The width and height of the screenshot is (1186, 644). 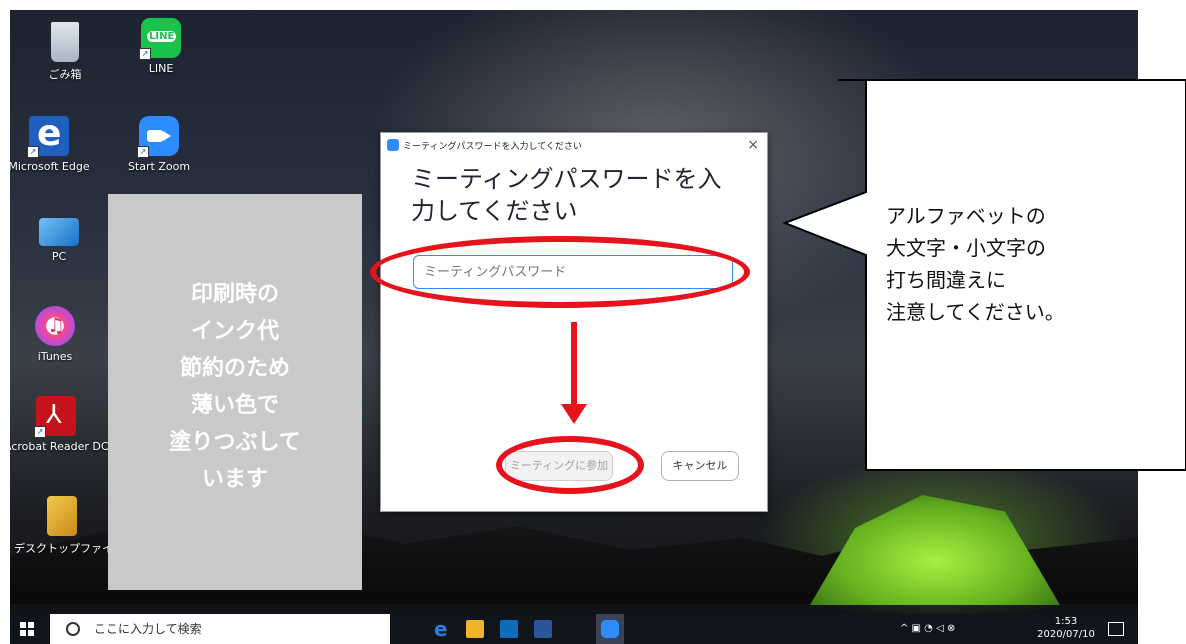 I want to click on desktop-icon-label: PC, so click(x=59, y=256).